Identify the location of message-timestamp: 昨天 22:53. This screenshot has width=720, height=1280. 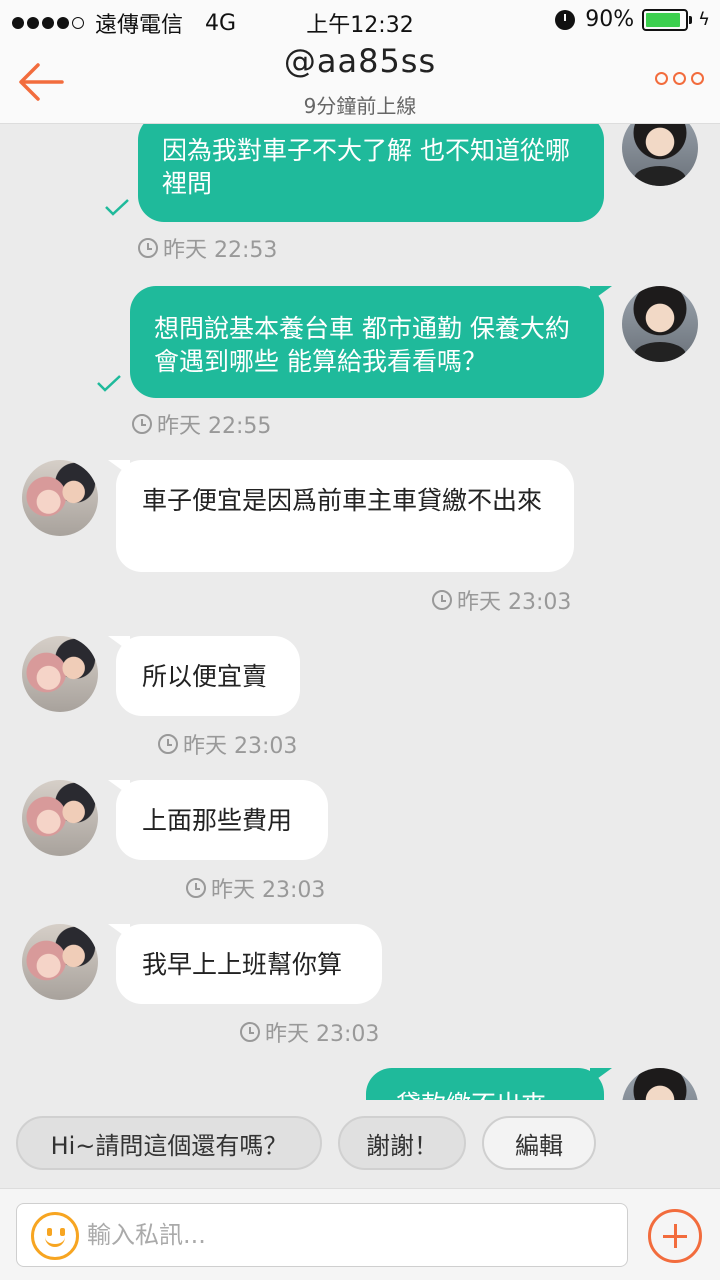
(207, 248).